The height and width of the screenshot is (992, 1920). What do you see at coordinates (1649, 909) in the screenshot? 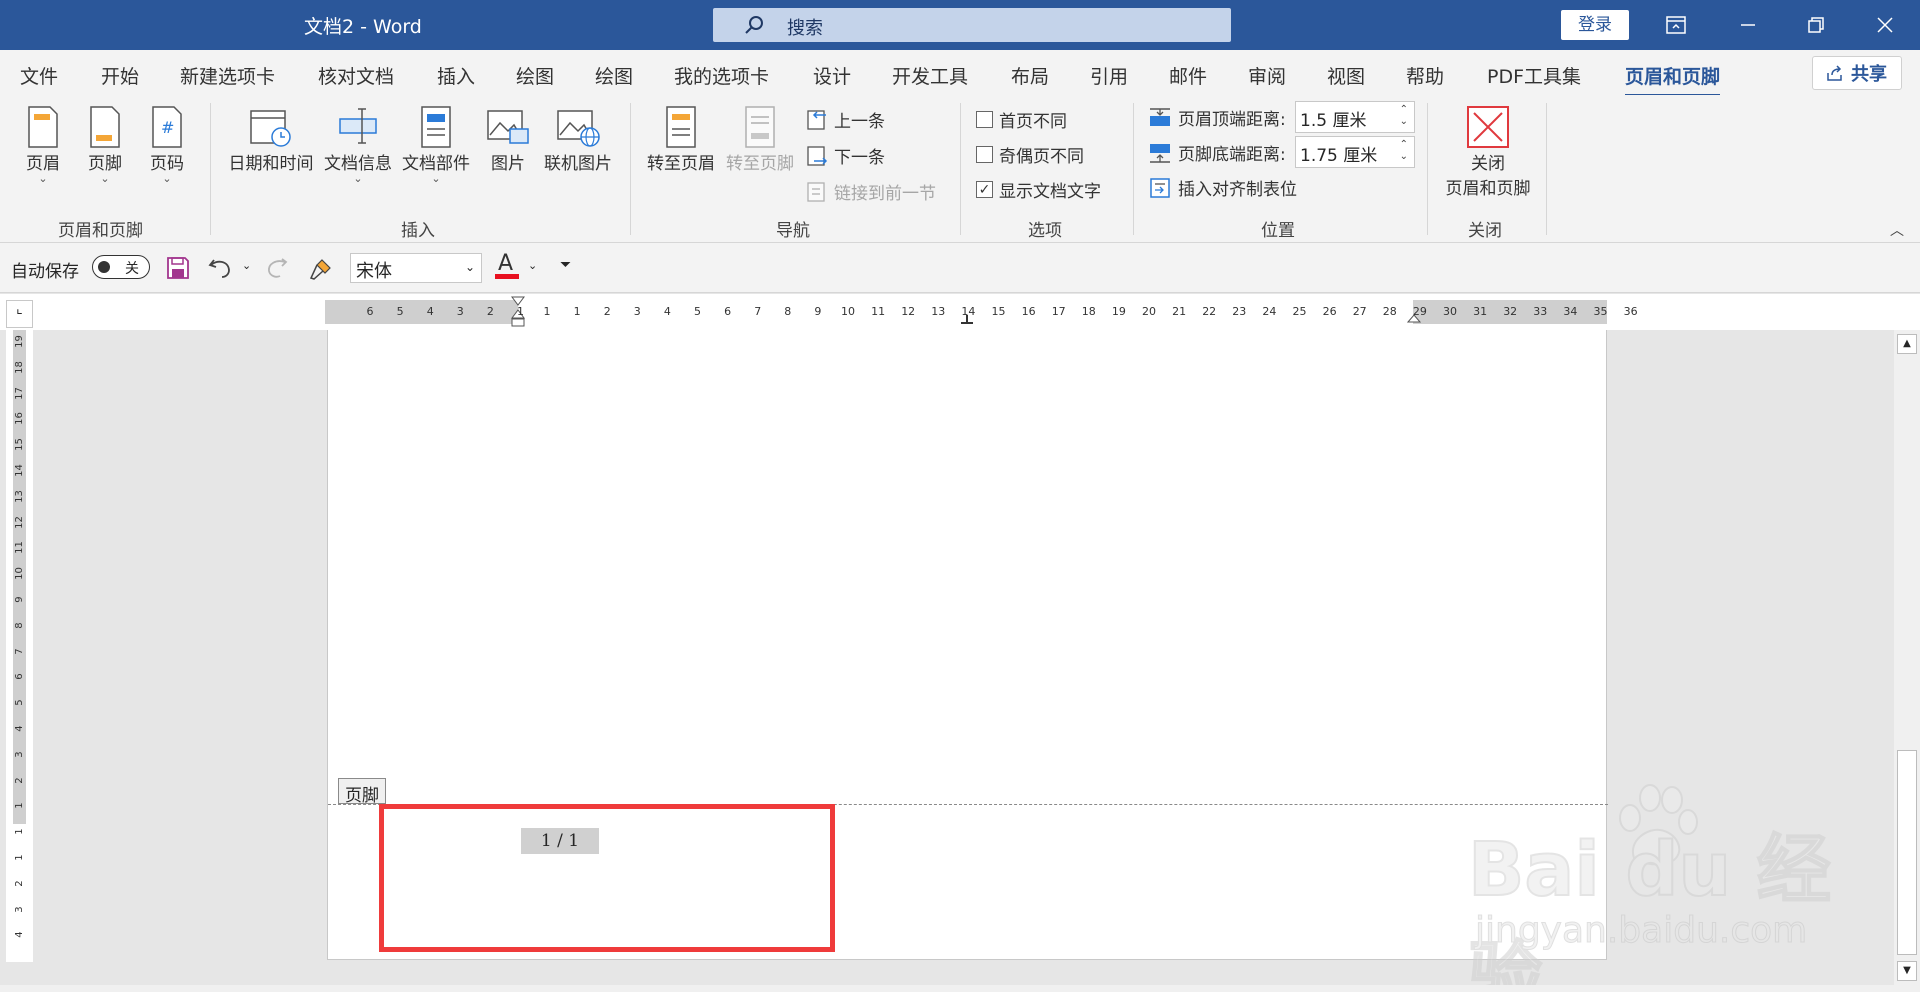
I see `watermark-brand: Bai du 经验` at bounding box center [1649, 909].